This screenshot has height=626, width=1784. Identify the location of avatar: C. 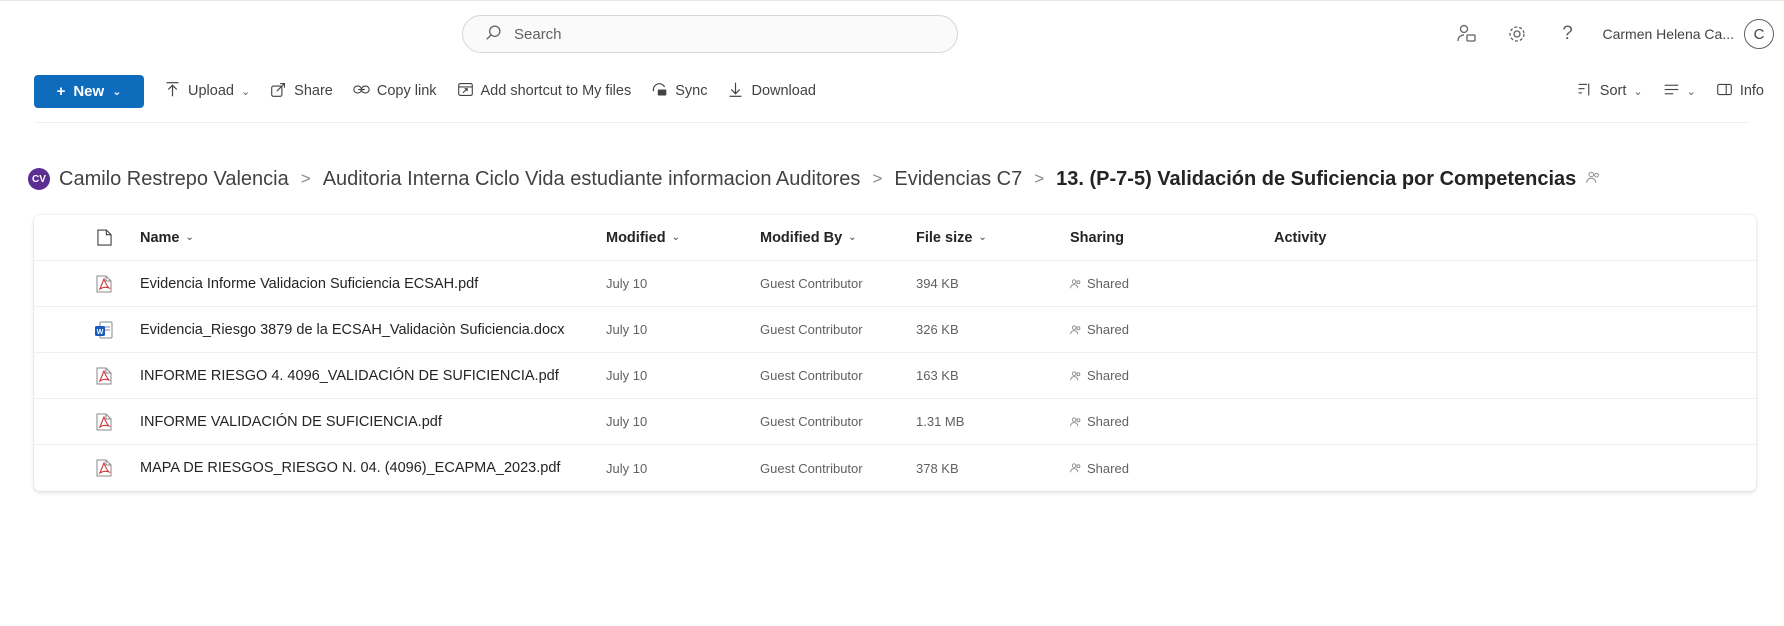
(1759, 34).